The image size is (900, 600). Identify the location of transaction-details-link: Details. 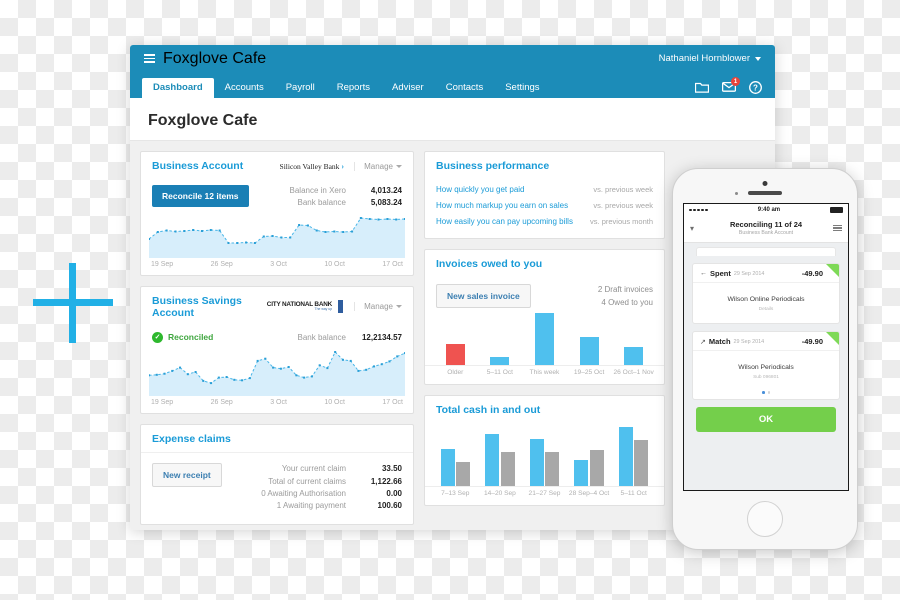
(766, 309).